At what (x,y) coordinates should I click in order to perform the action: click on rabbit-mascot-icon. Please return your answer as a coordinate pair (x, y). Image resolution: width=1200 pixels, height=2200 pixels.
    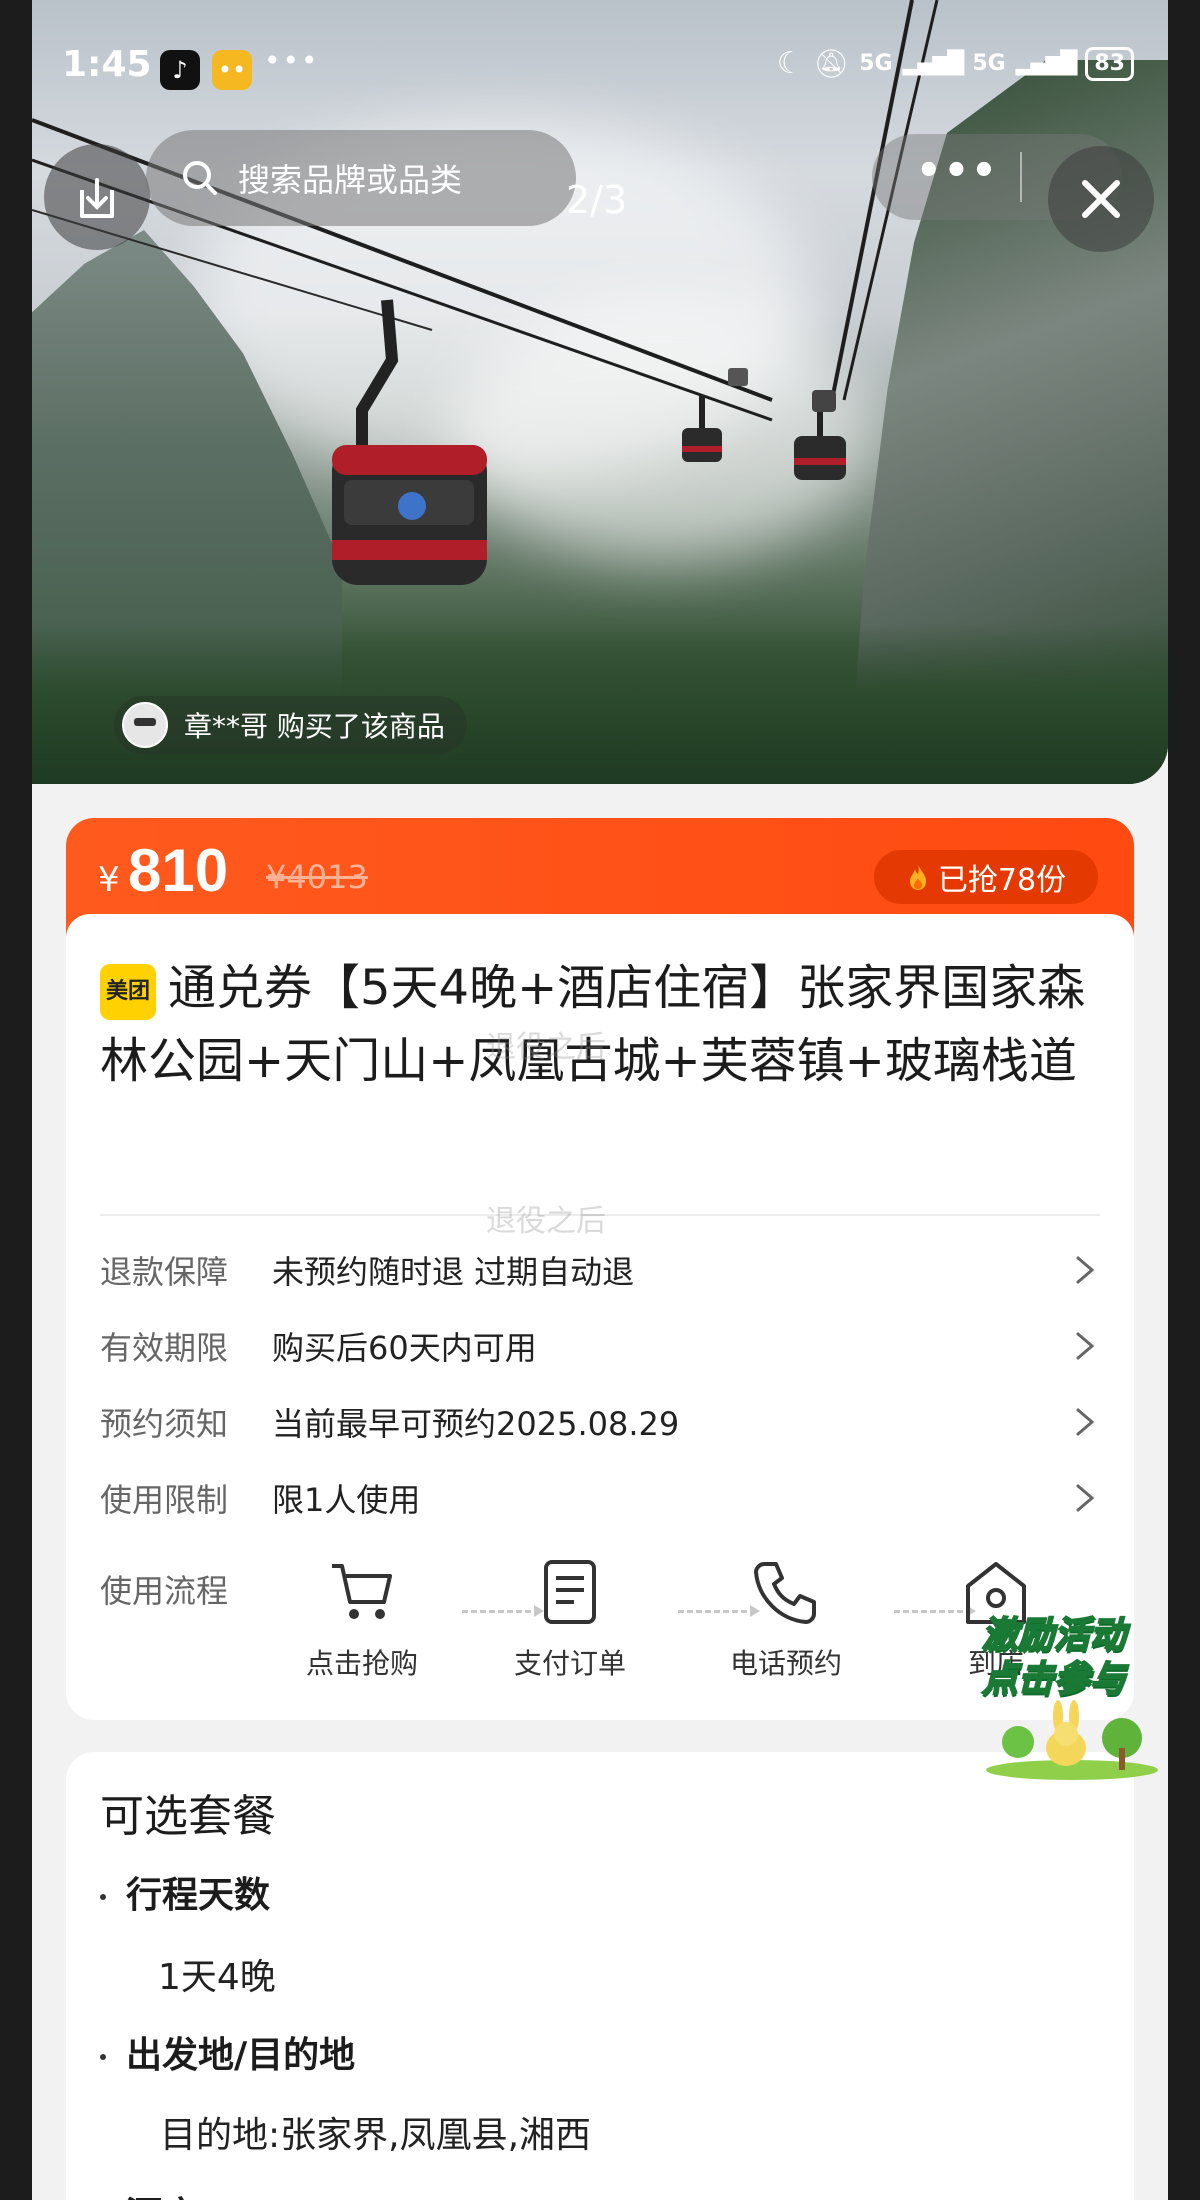
    Looking at the image, I should click on (1072, 1740).